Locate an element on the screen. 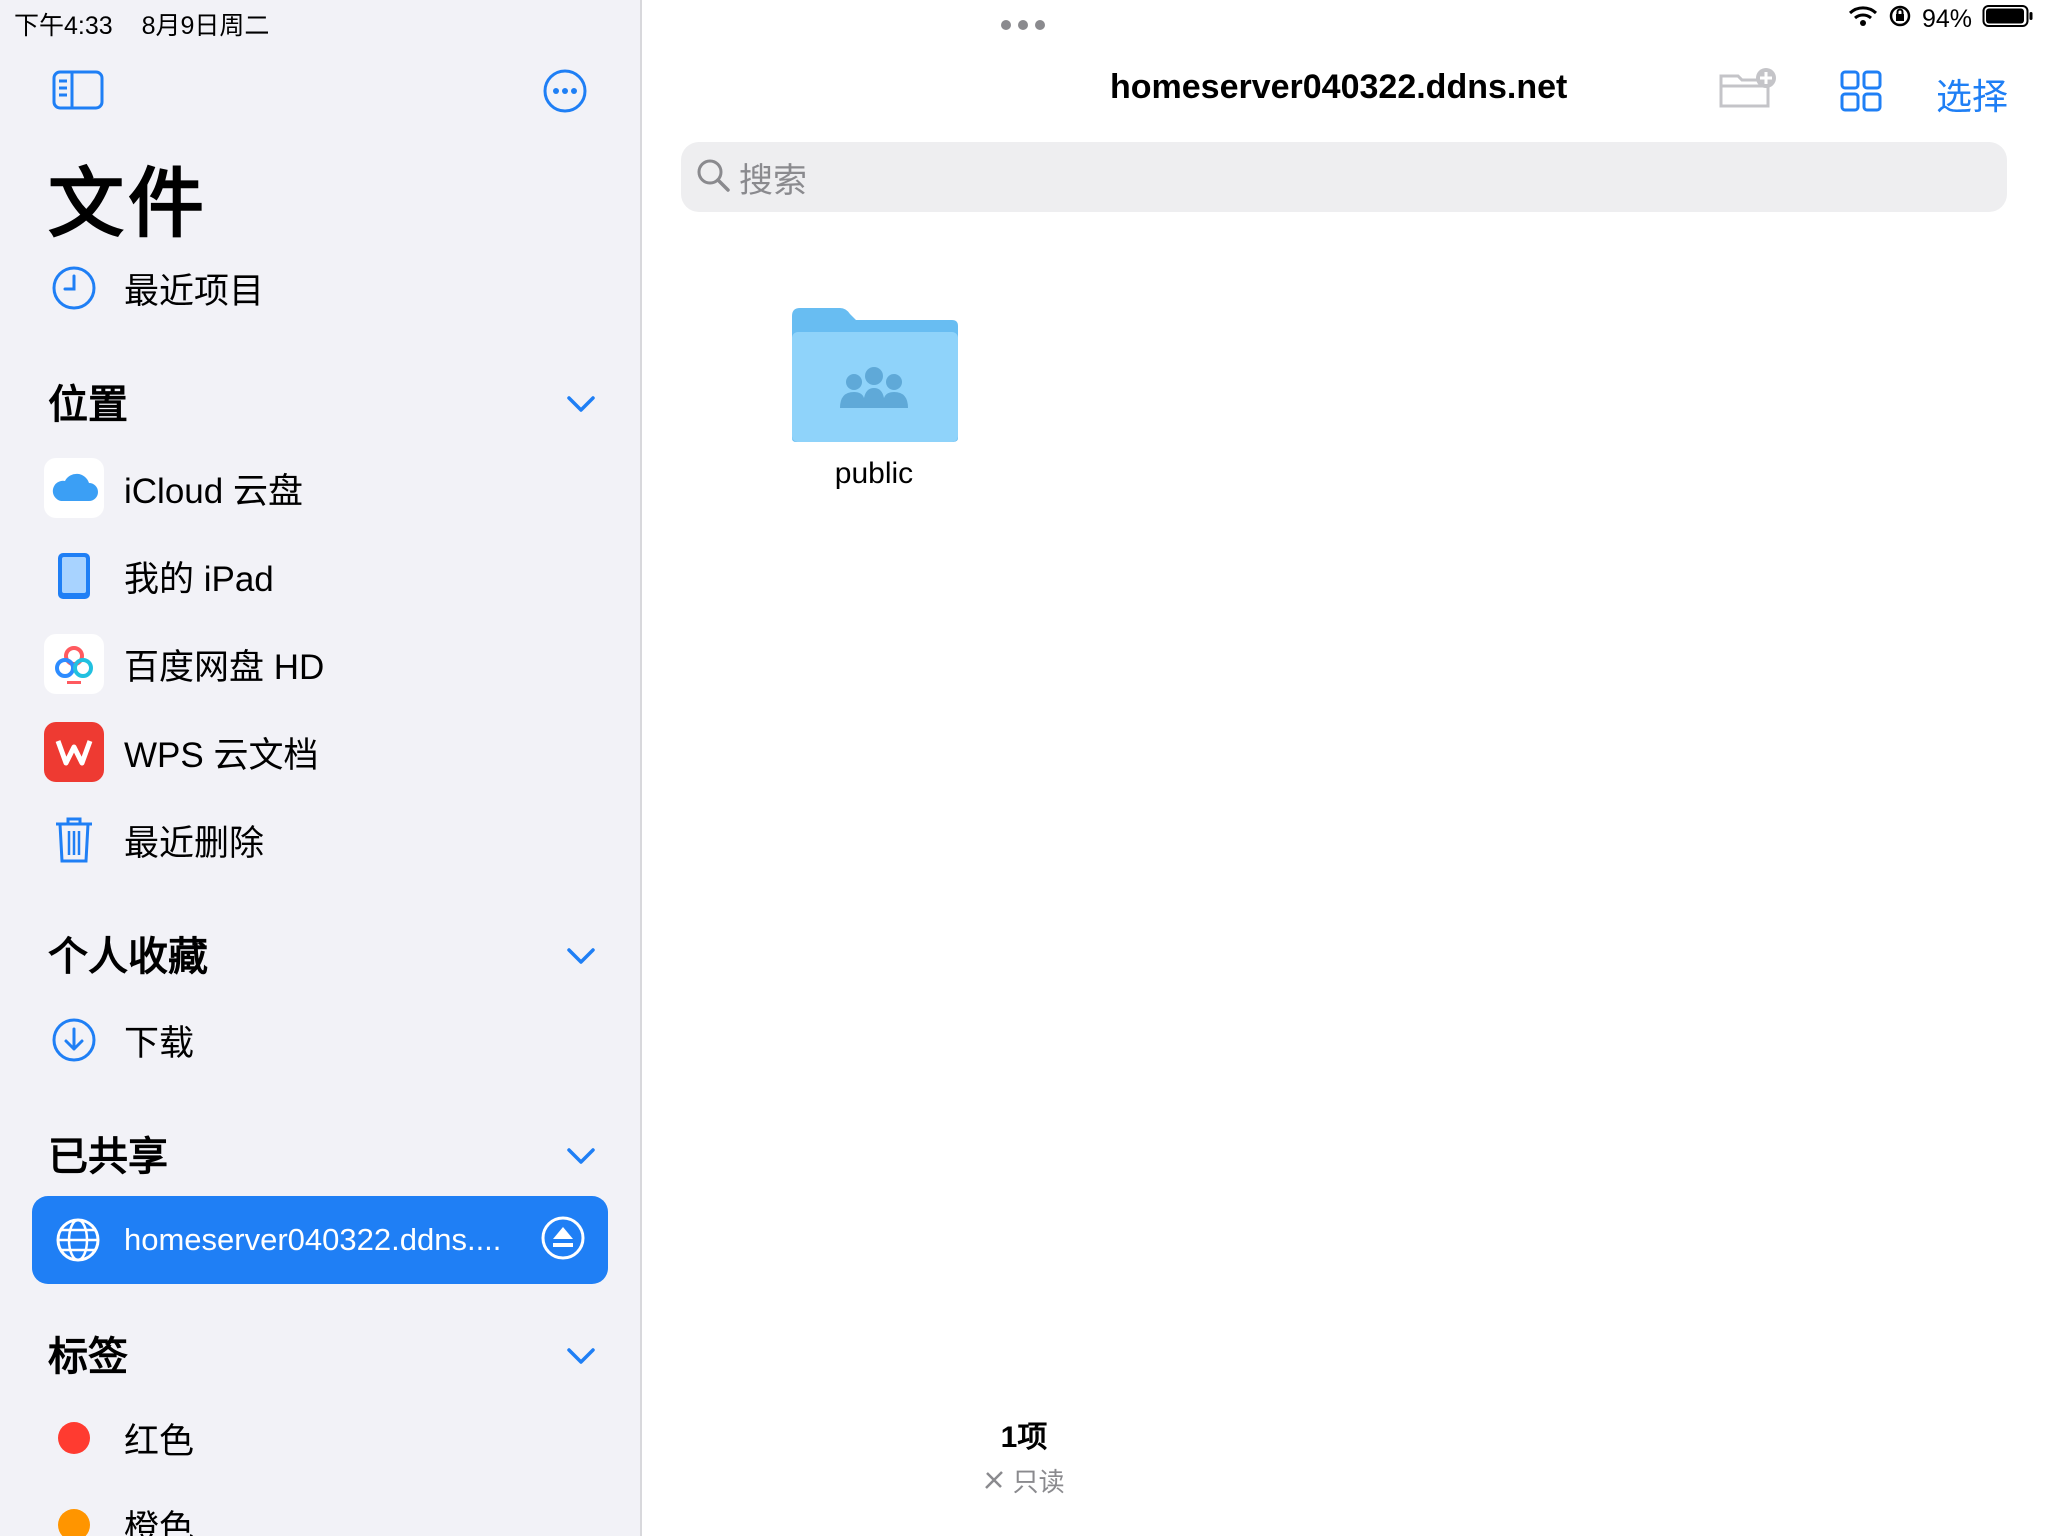 The image size is (2048, 1536). section-header-locations: 位置 is located at coordinates (322, 401).